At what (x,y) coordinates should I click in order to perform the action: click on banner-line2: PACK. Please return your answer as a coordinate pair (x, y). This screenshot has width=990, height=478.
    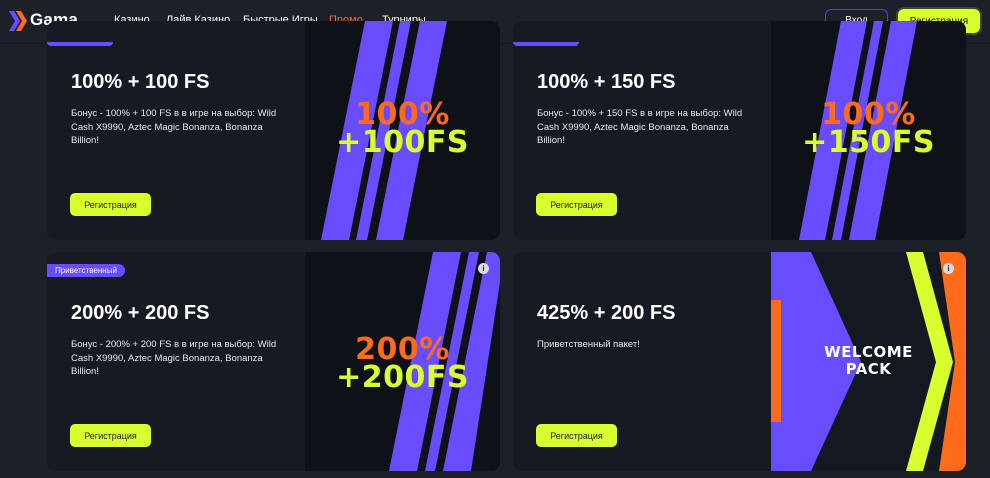
    Looking at the image, I should click on (868, 369).